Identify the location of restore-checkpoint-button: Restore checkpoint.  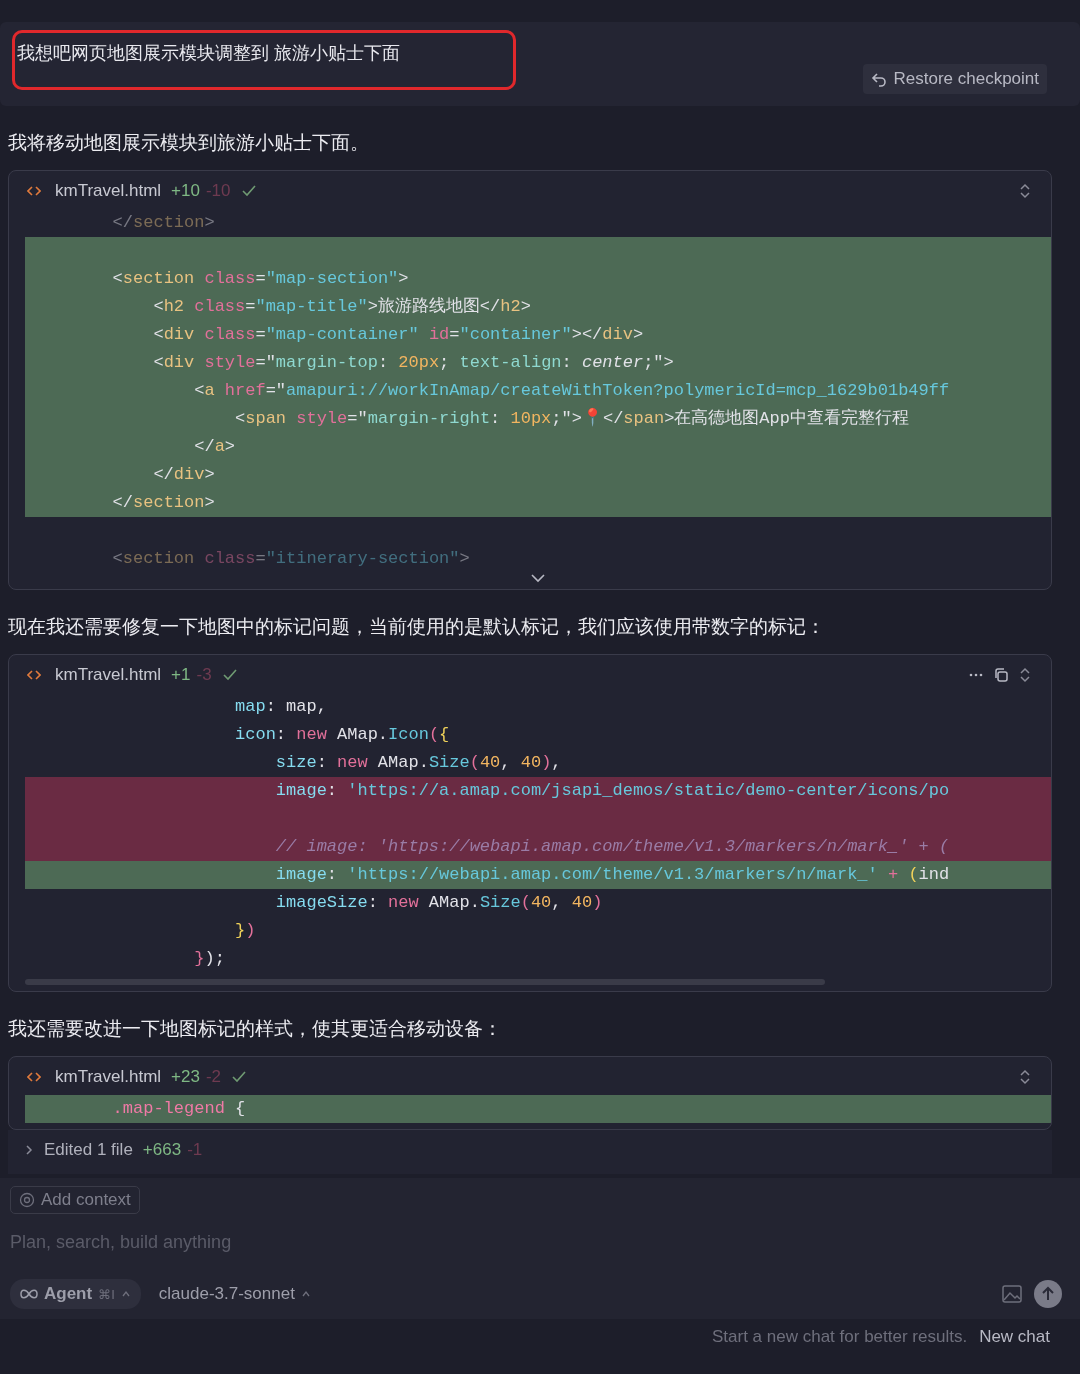
(955, 79).